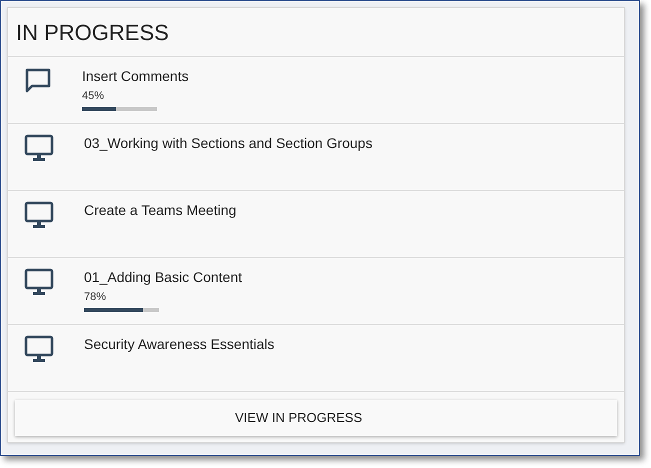 Image resolution: width=651 pixels, height=468 pixels. What do you see at coordinates (135, 76) in the screenshot?
I see `course-title: Insert Comments` at bounding box center [135, 76].